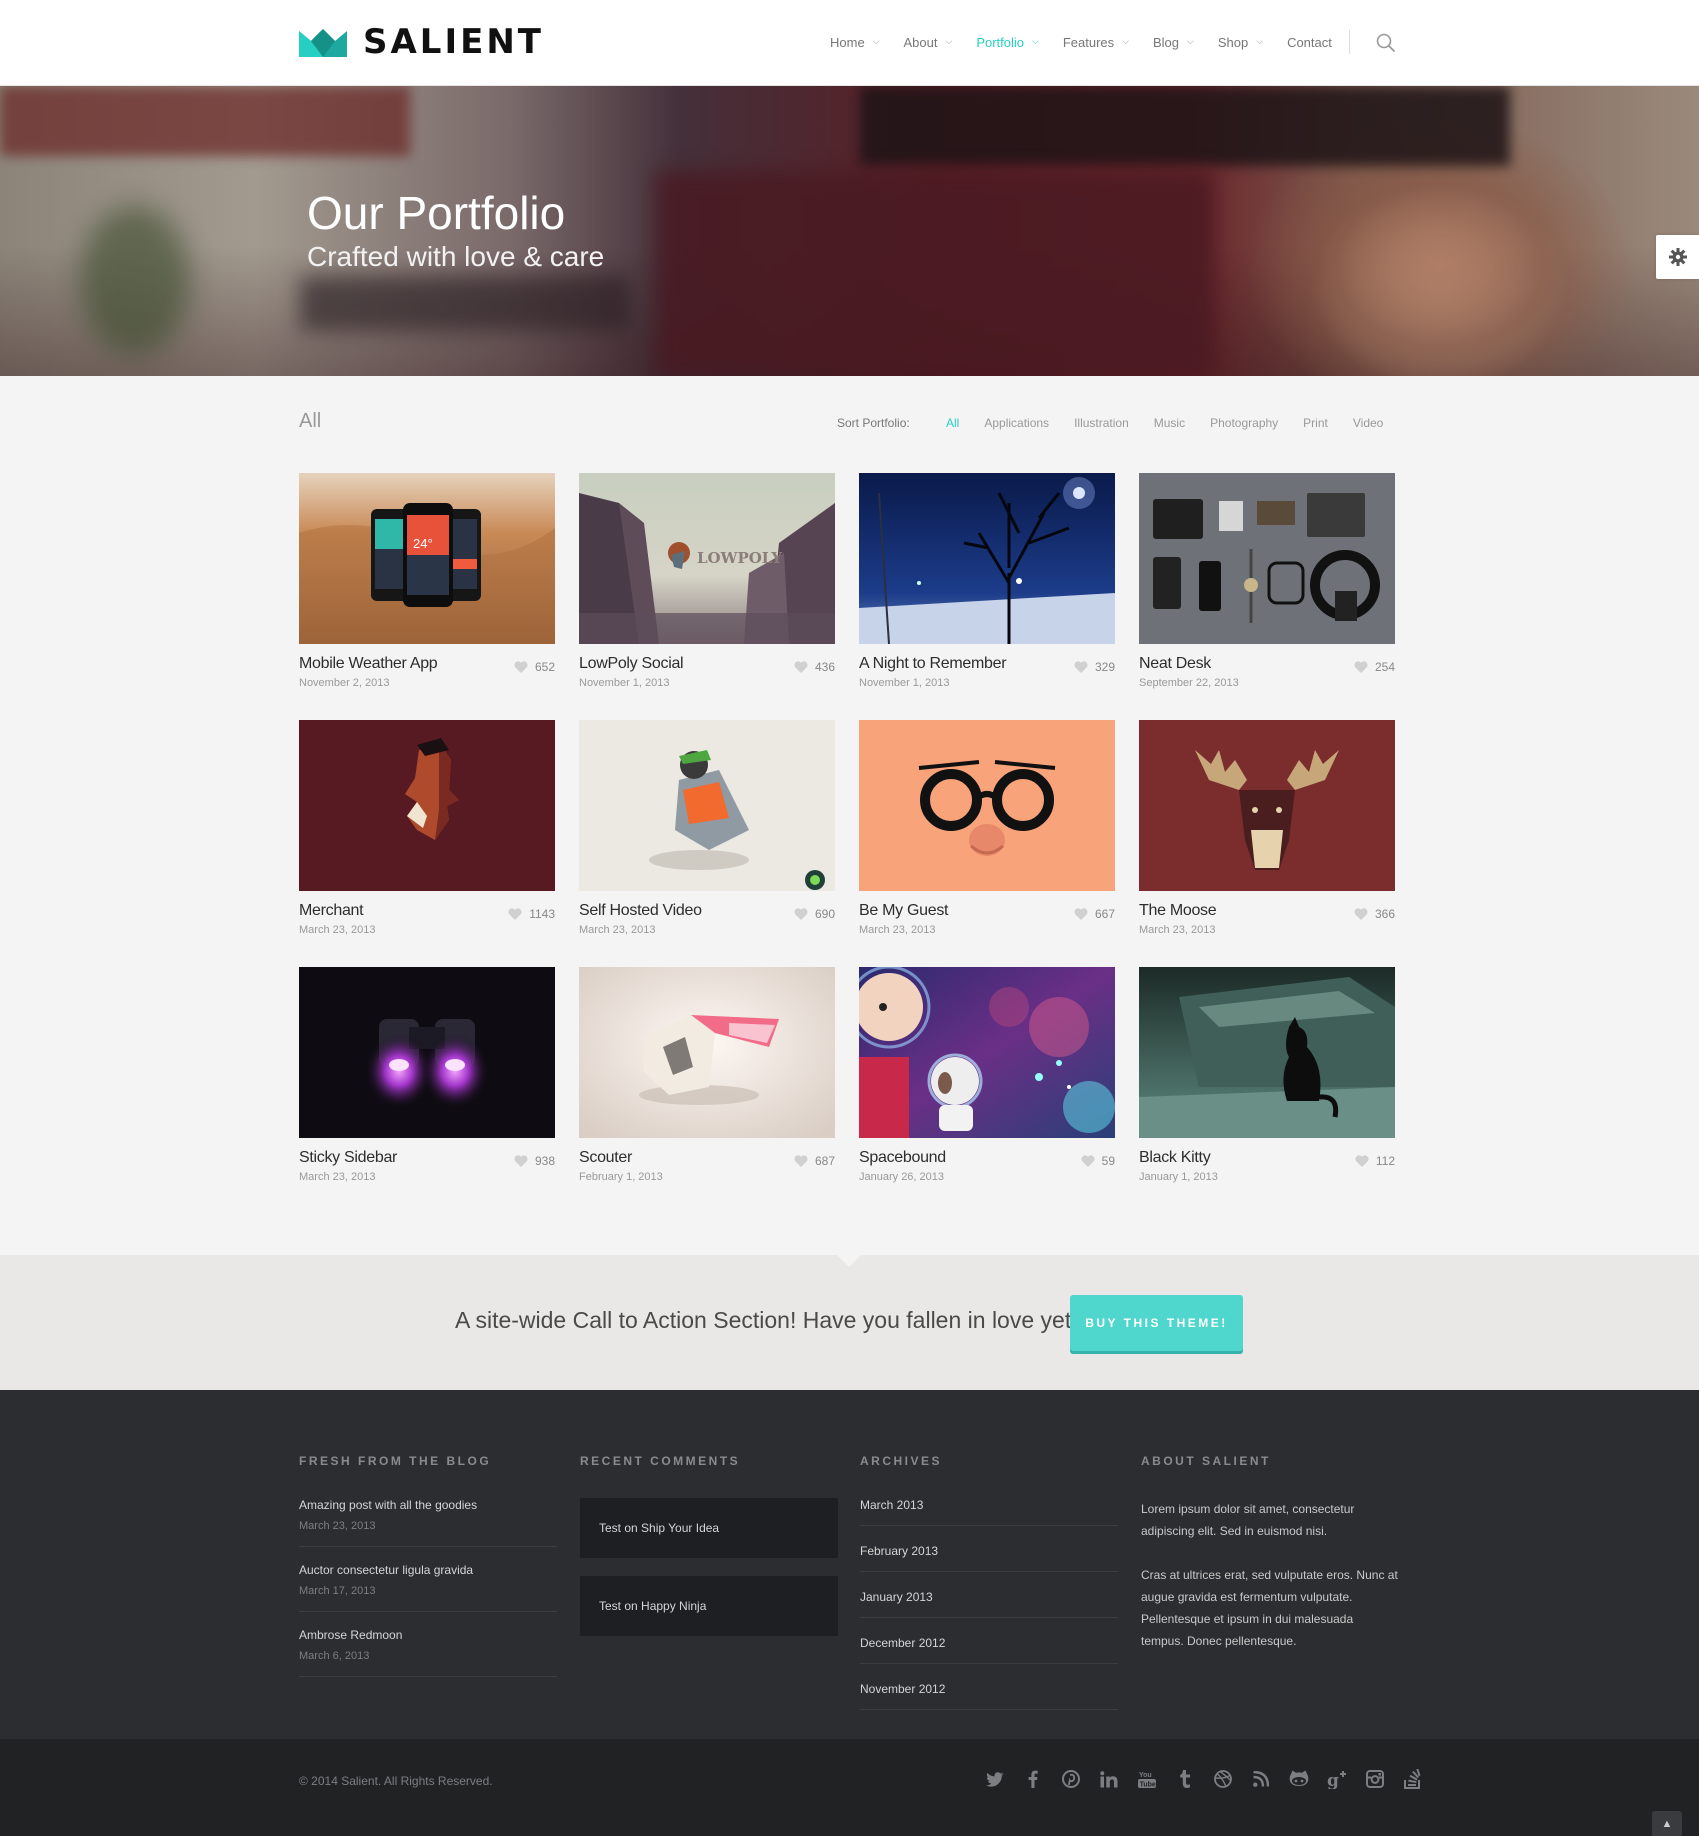 This screenshot has height=1836, width=1699. I want to click on nav-item-portfolio: Portfolio ⌵, so click(1007, 42).